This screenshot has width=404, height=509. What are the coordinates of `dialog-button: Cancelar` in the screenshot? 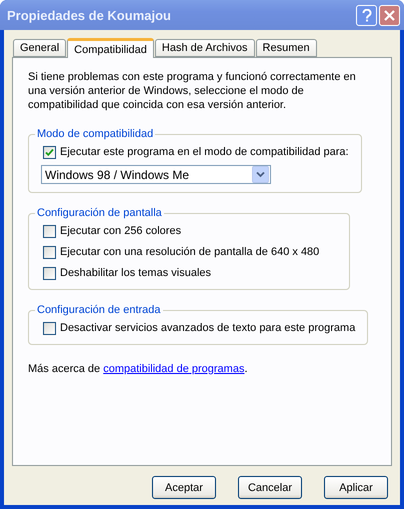 It's located at (270, 487).